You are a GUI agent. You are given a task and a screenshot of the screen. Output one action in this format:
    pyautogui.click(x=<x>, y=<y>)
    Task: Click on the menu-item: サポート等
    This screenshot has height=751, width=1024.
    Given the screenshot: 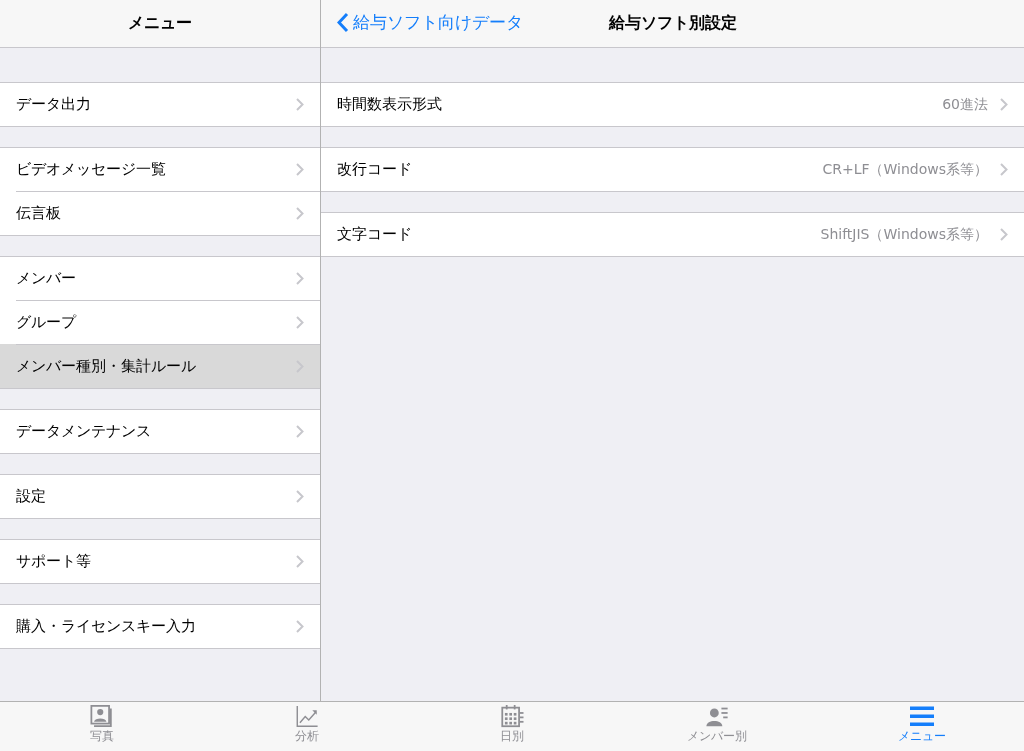 What is the action you would take?
    pyautogui.click(x=160, y=561)
    